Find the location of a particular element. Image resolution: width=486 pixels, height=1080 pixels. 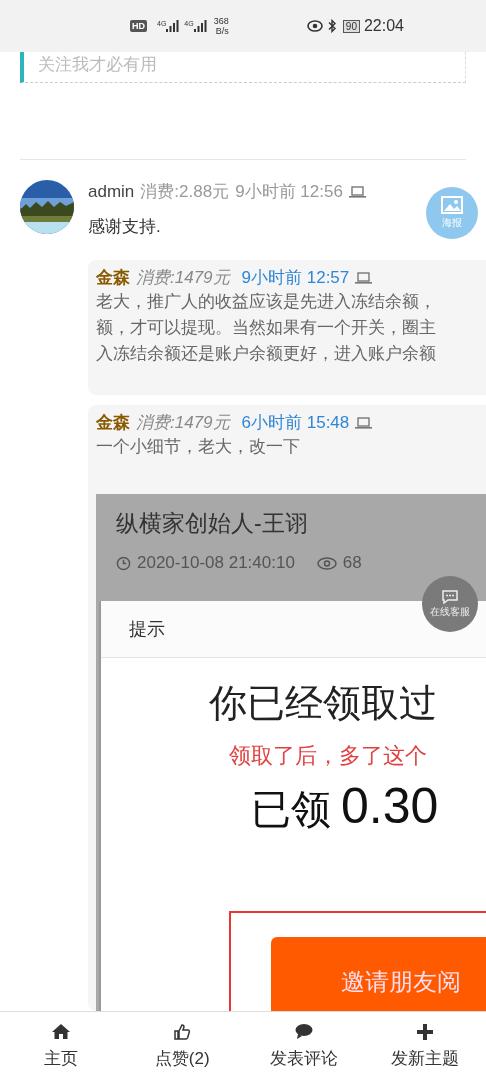

nav-tab: 发表评论 is located at coordinates (304, 1046).